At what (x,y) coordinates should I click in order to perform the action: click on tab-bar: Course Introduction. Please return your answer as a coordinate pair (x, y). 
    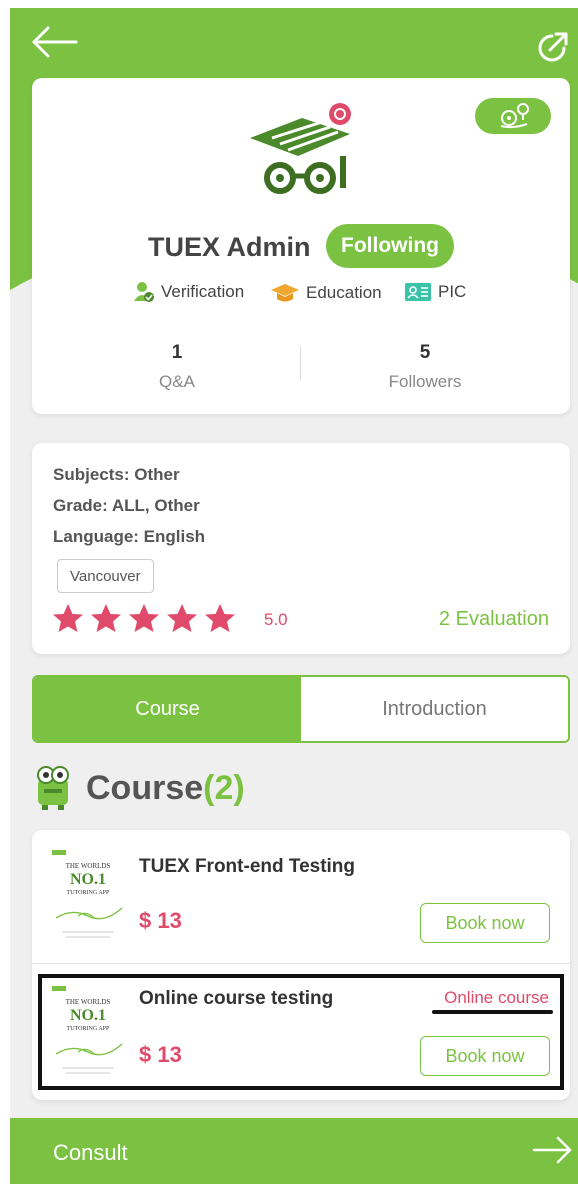
    Looking at the image, I should click on (301, 709).